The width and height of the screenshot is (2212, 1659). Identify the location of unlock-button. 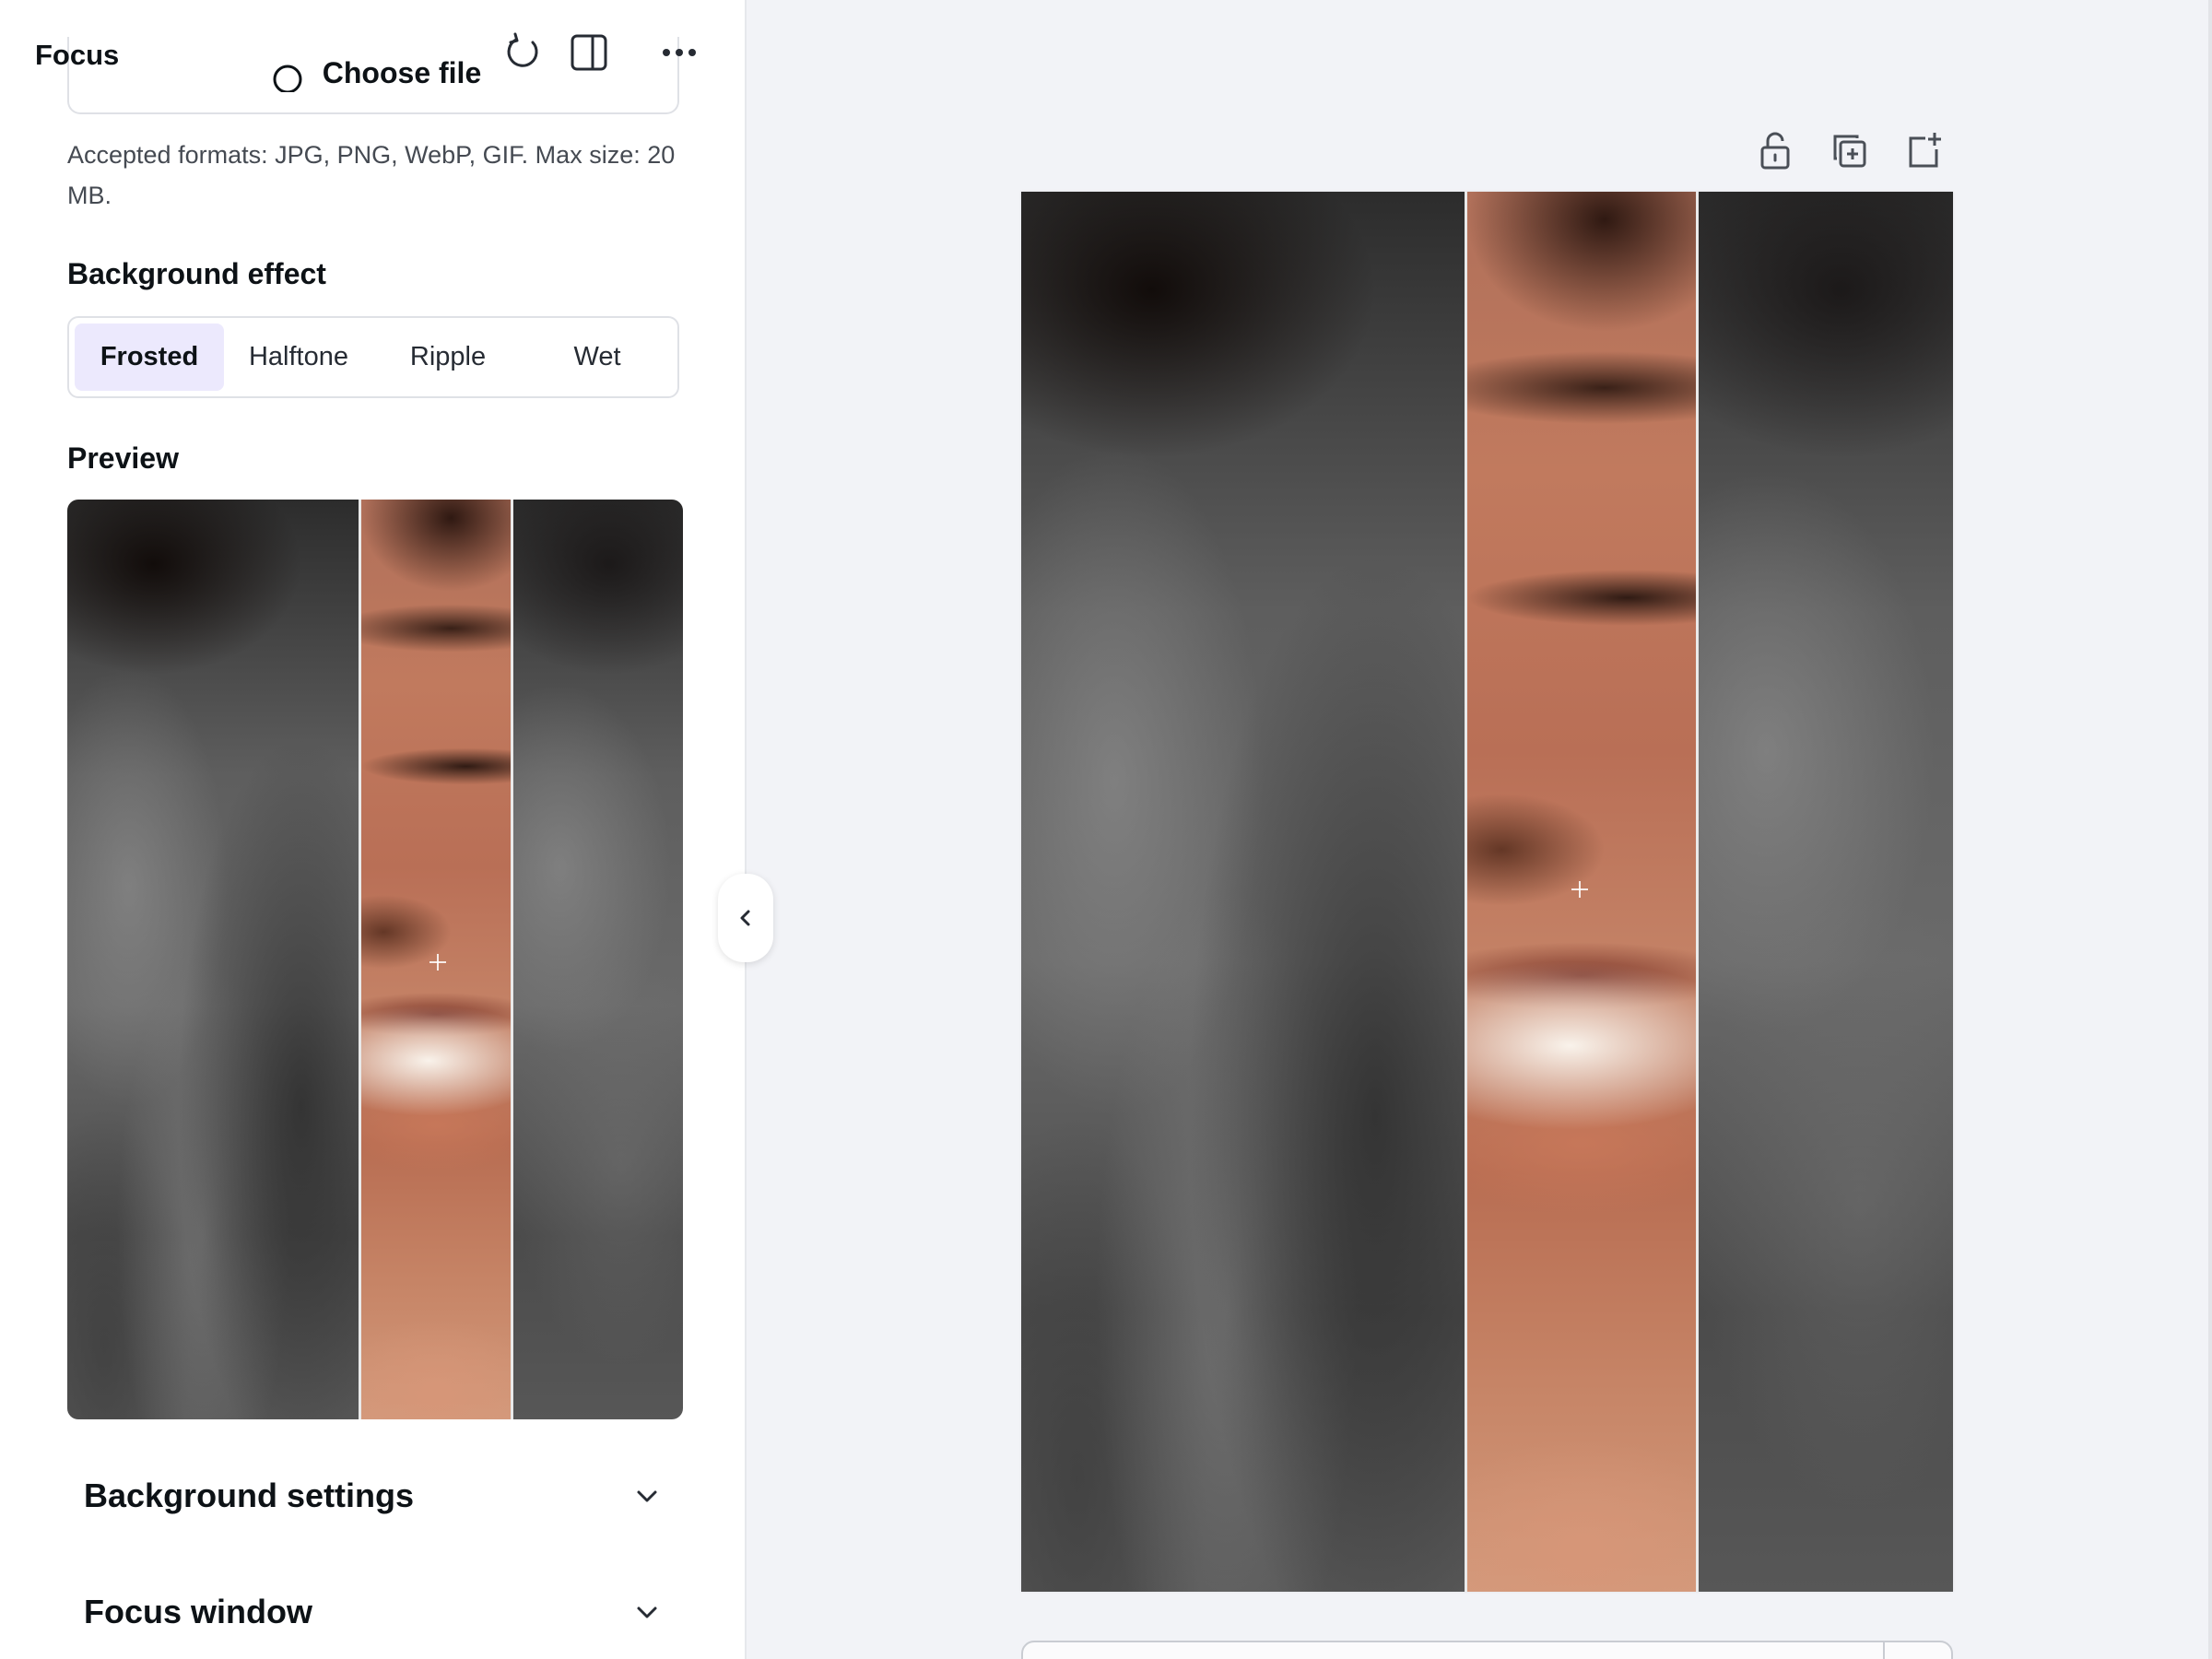
(1775, 151).